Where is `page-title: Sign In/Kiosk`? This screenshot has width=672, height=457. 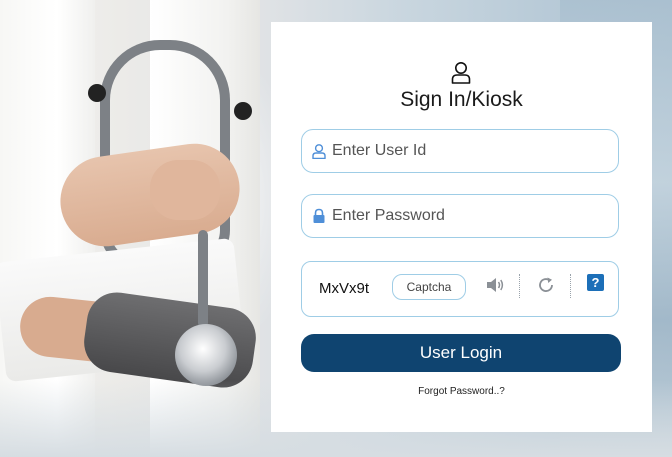
page-title: Sign In/Kiosk is located at coordinates (461, 99).